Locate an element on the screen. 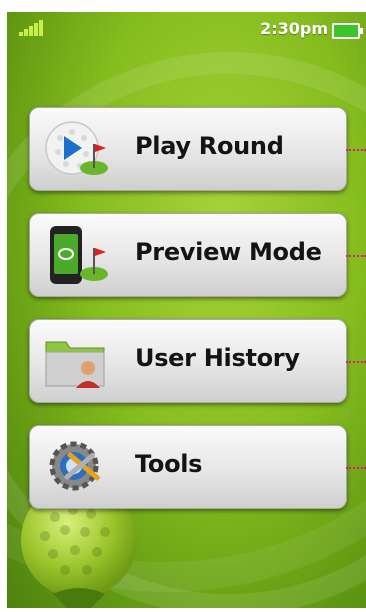 Image resolution: width=366 pixels, height=612 pixels. play-round-label: Play Round is located at coordinates (209, 146).